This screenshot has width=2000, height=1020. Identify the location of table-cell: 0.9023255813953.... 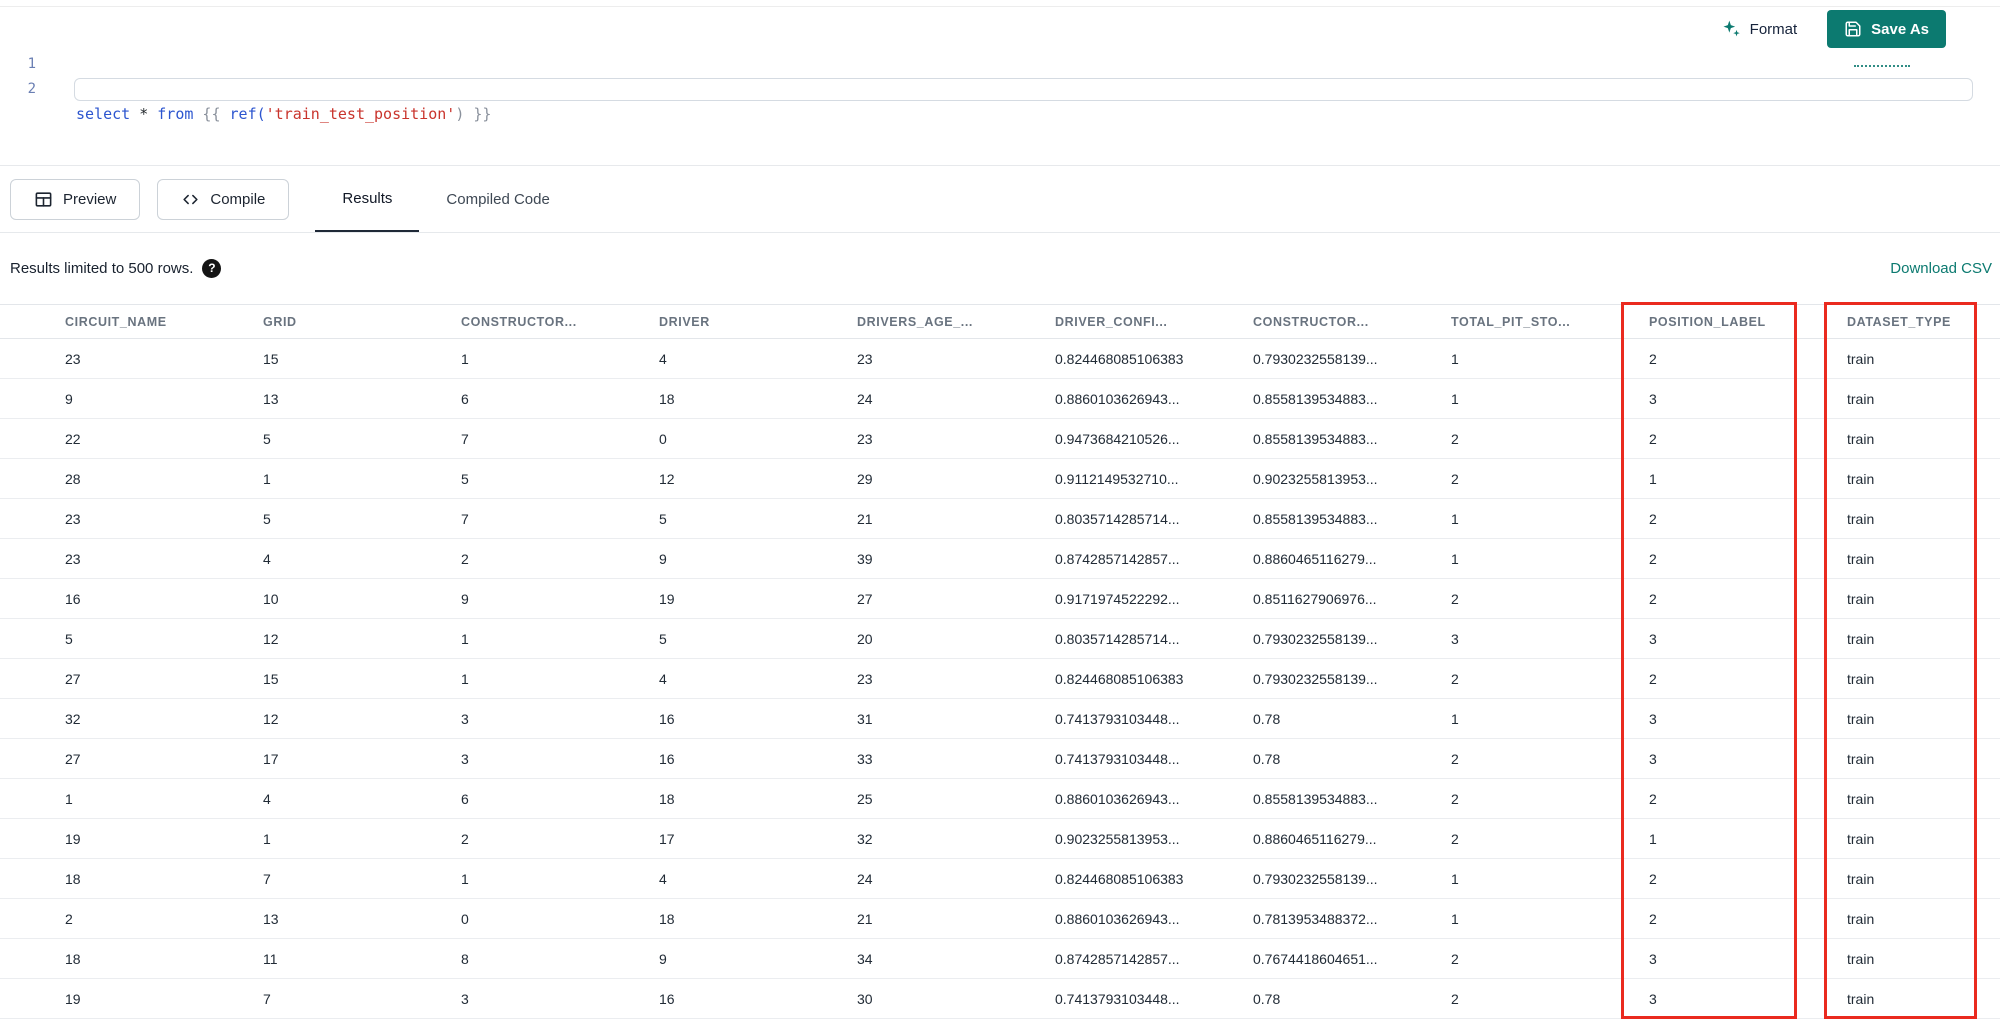
(1336, 478).